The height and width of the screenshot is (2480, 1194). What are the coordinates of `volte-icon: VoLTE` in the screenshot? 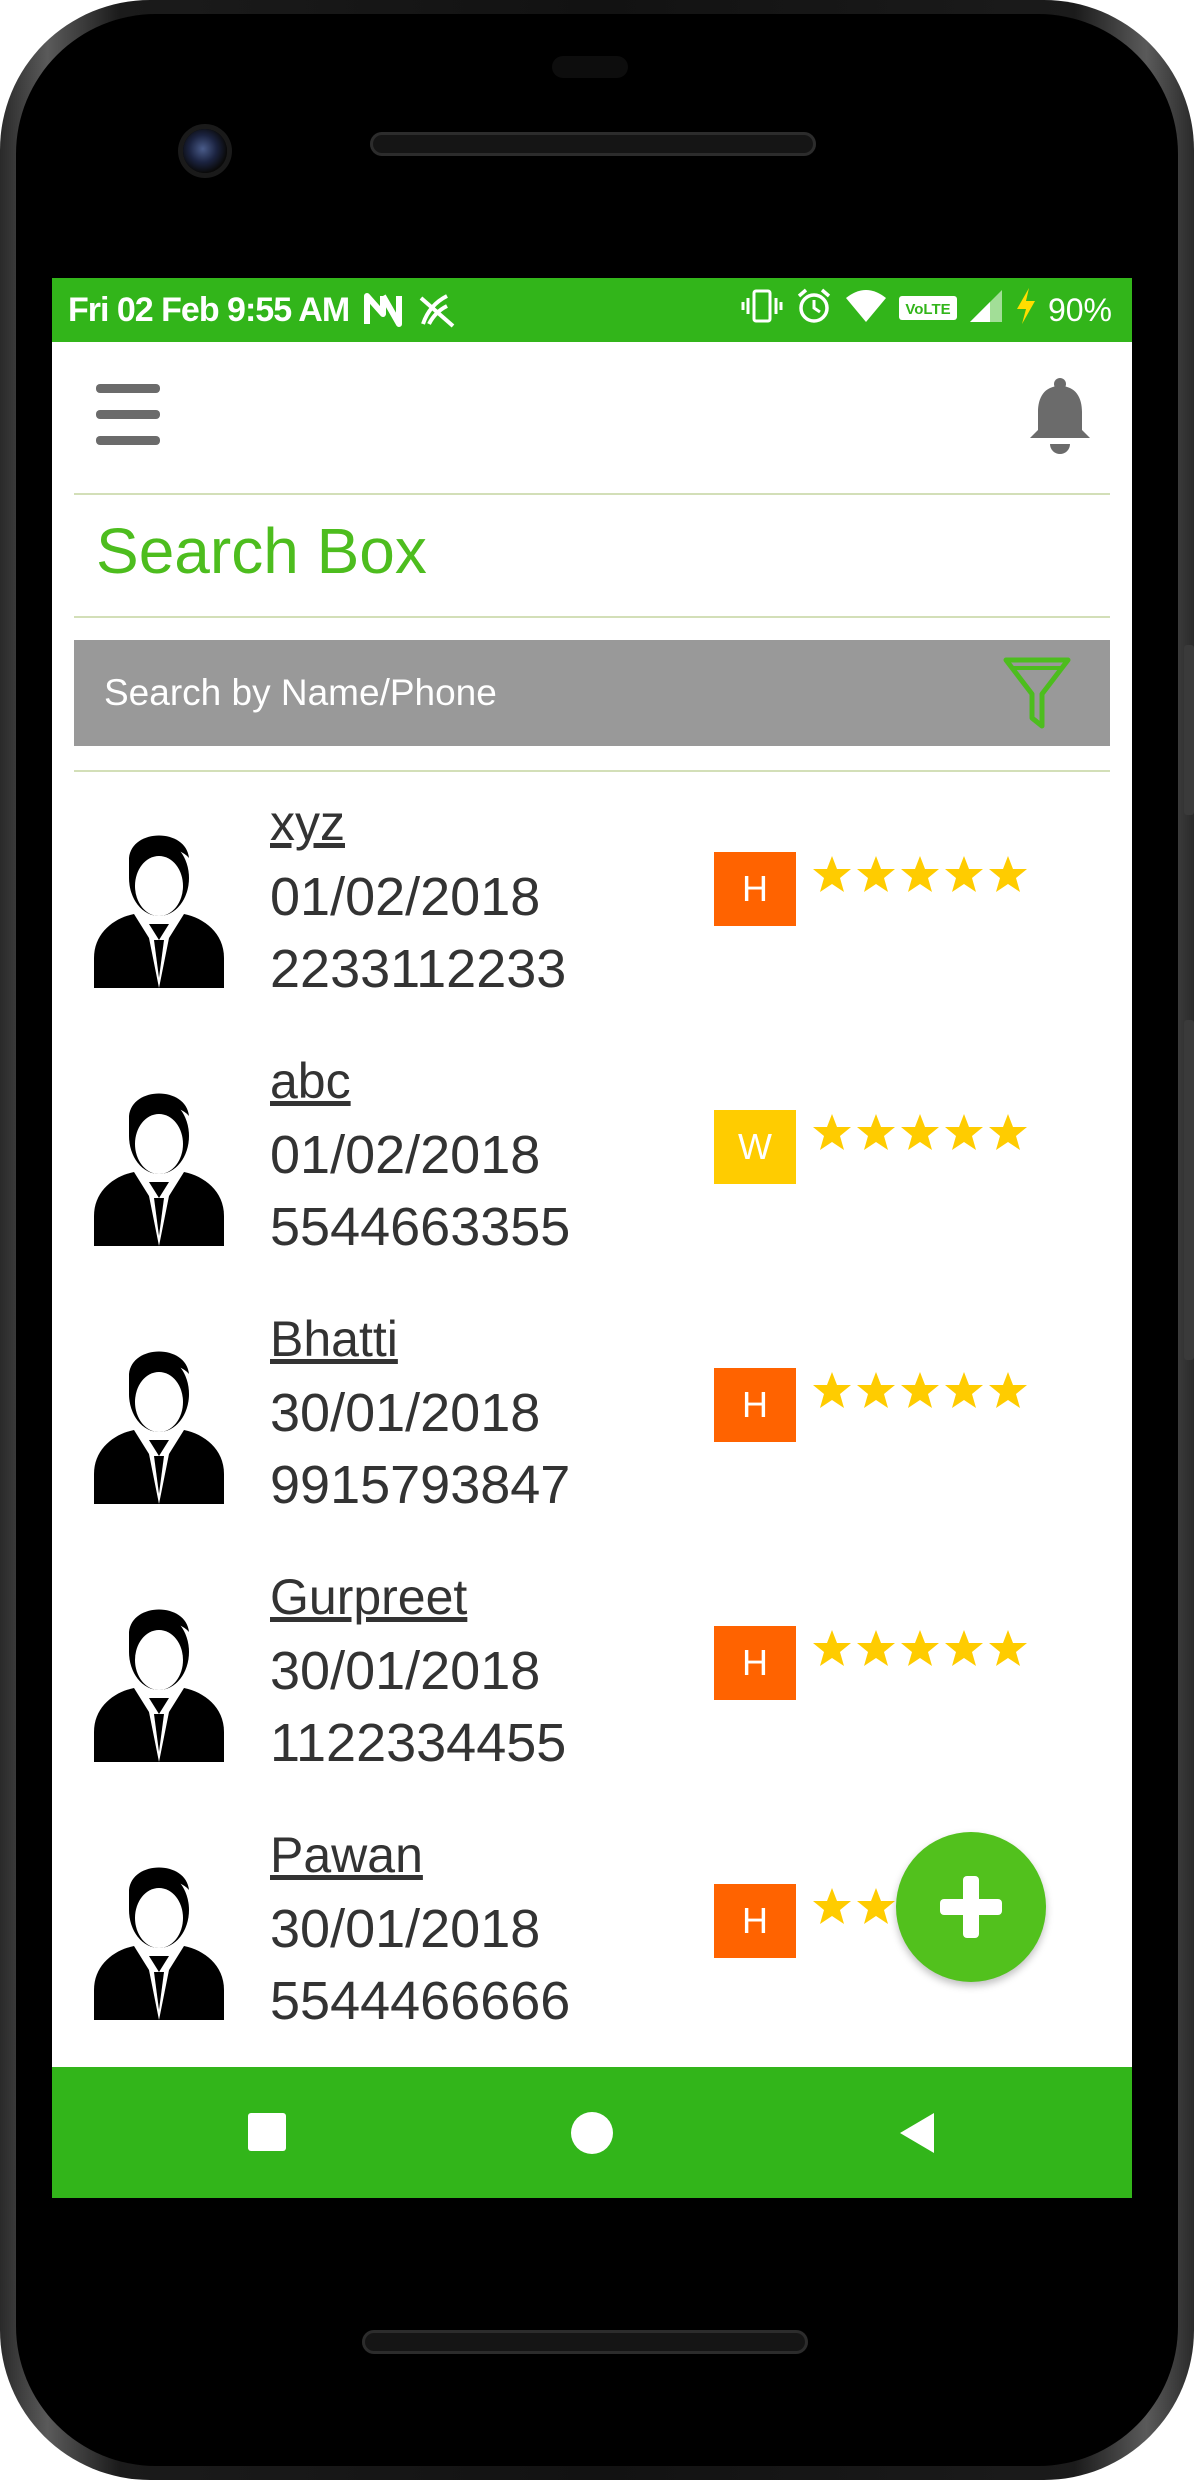 It's located at (928, 310).